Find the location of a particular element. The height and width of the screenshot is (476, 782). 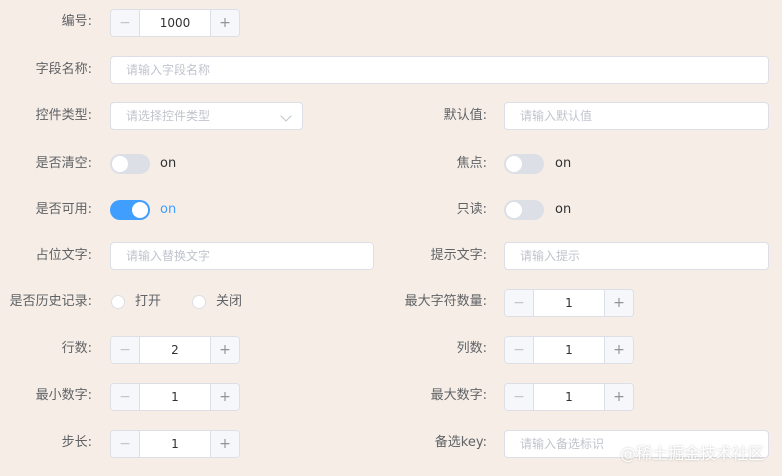

clearable-label: 是否清空: is located at coordinates (63, 163).